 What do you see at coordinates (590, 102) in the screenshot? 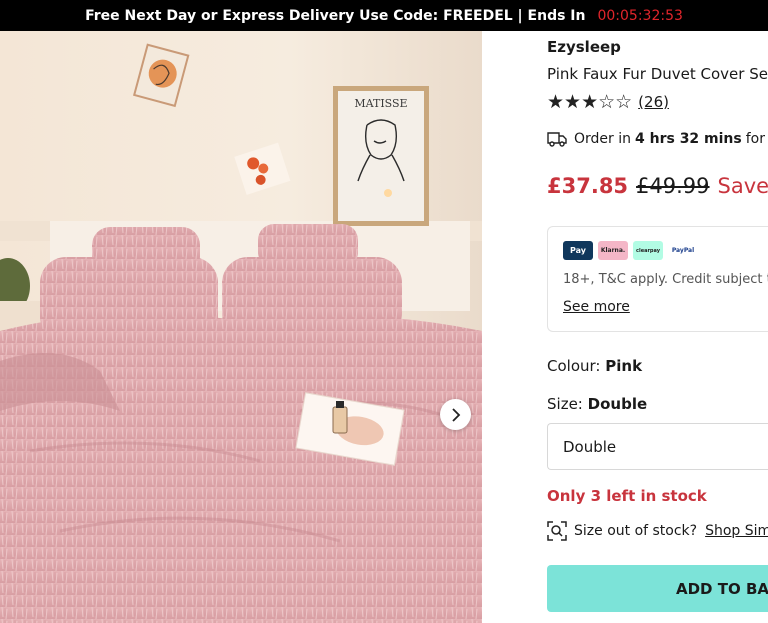
I see `star-rating-icon: ★★★☆☆` at bounding box center [590, 102].